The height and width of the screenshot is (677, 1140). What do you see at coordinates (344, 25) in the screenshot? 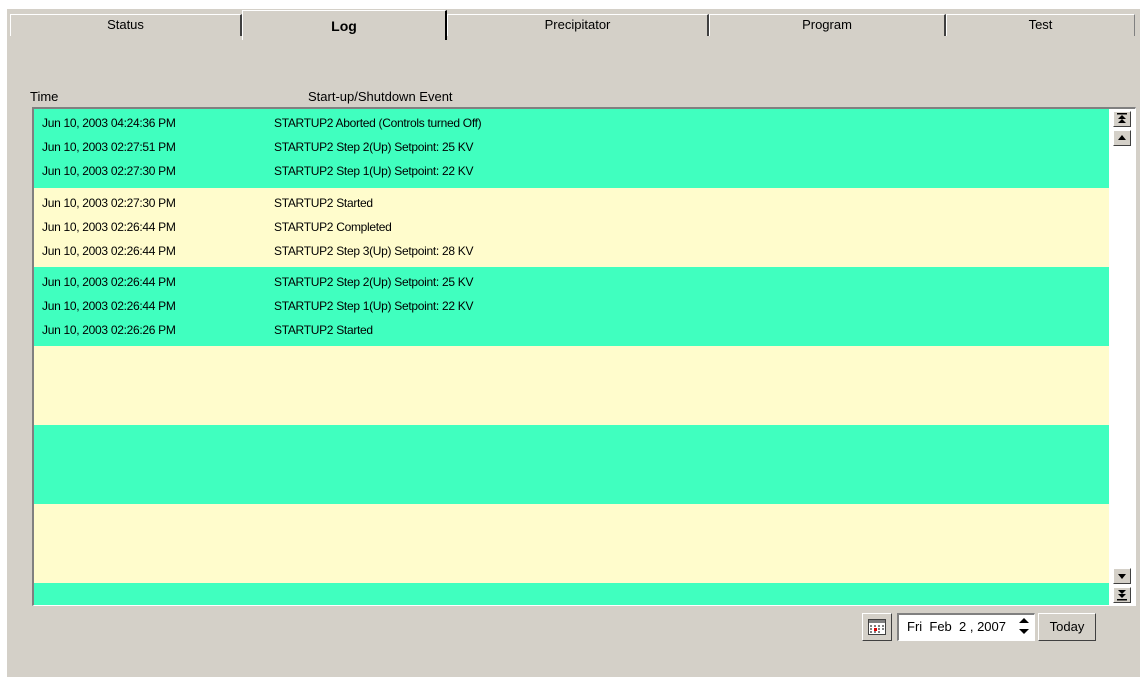
I see `tab-log: Log` at bounding box center [344, 25].